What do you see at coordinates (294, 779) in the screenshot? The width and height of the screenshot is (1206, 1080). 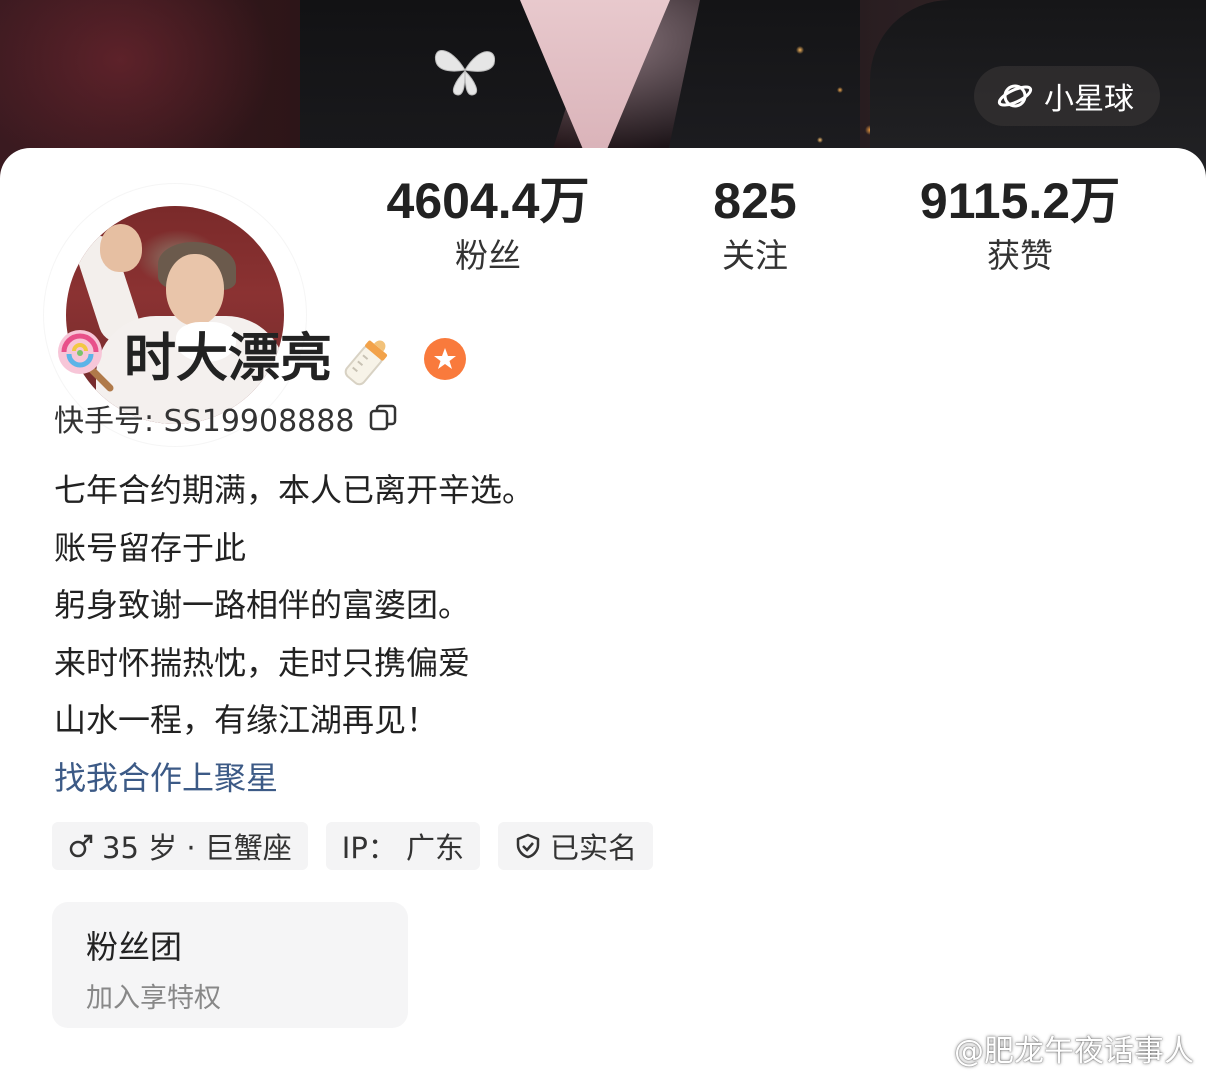 I see `business-cooperation-link: 找我合作上聚星` at bounding box center [294, 779].